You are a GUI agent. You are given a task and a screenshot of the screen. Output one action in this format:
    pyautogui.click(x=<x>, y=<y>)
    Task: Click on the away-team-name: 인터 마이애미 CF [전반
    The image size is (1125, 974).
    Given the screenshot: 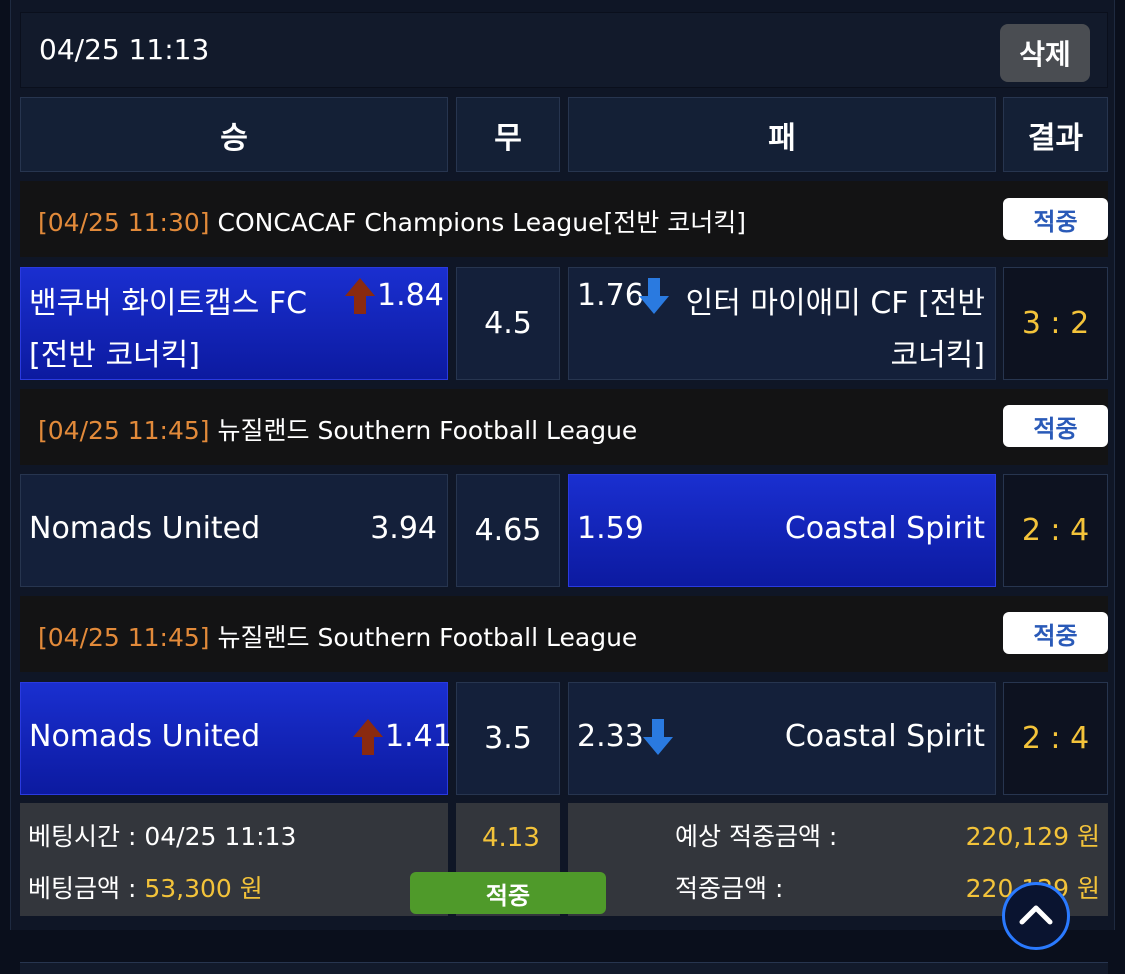 What is the action you would take?
    pyautogui.click(x=835, y=303)
    